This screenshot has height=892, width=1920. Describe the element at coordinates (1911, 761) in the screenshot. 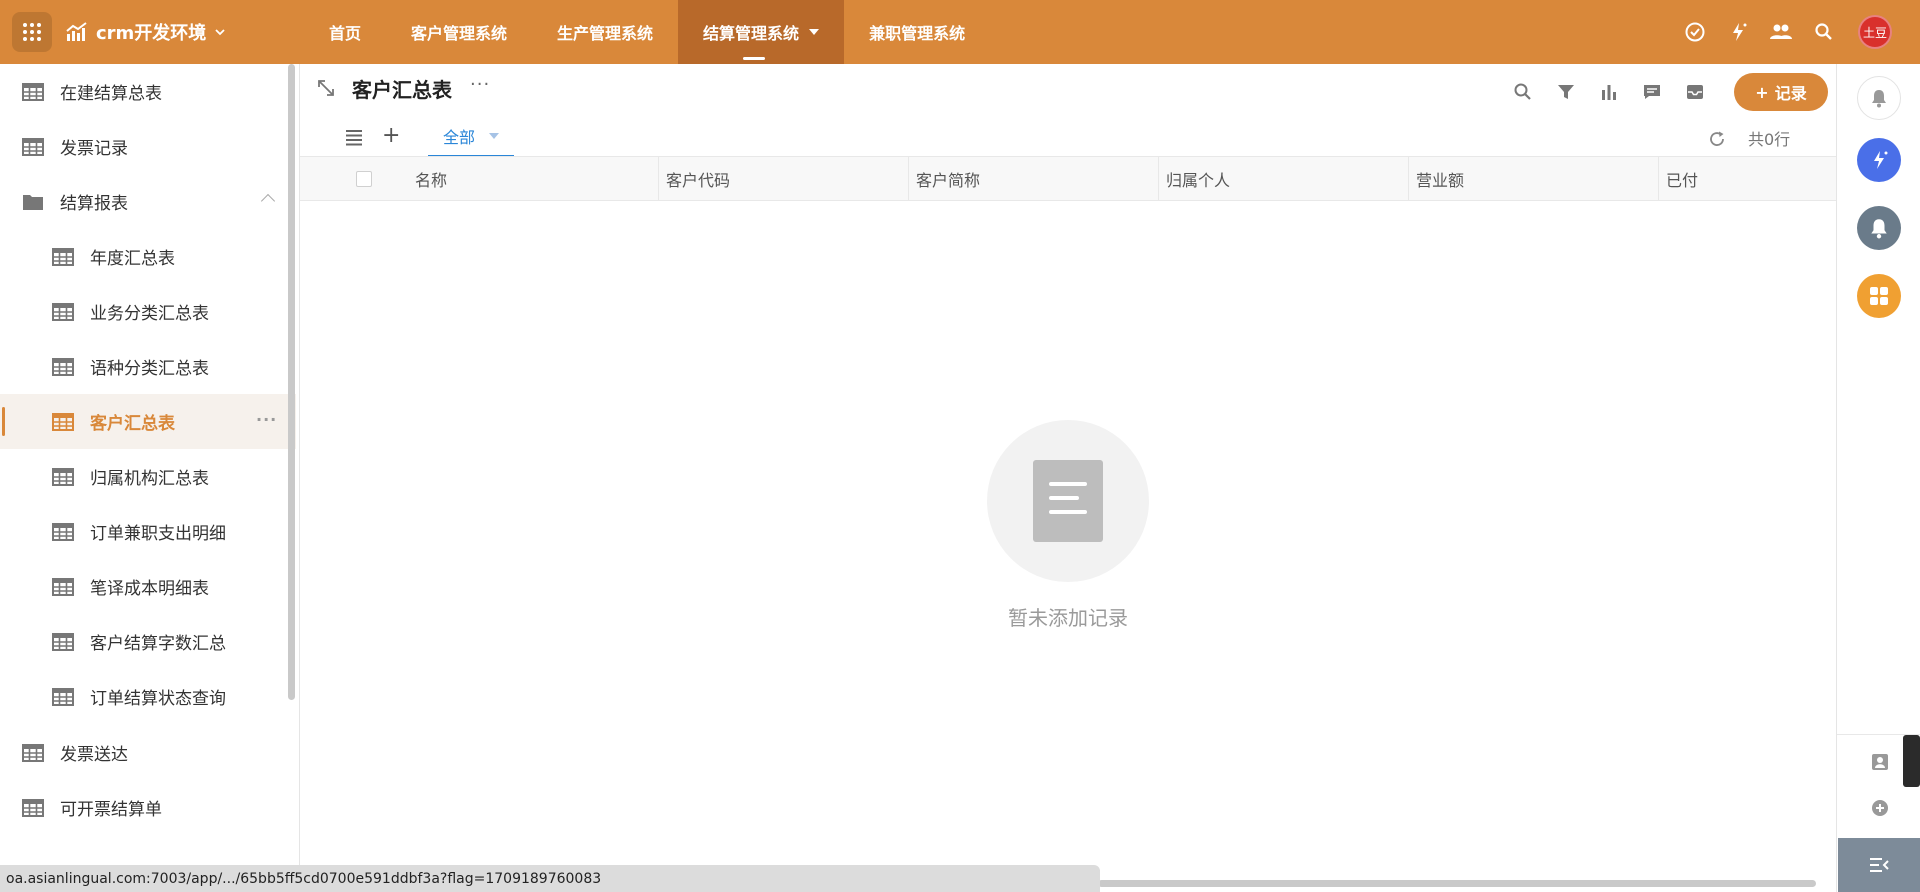

I see `drag-handle` at that location.